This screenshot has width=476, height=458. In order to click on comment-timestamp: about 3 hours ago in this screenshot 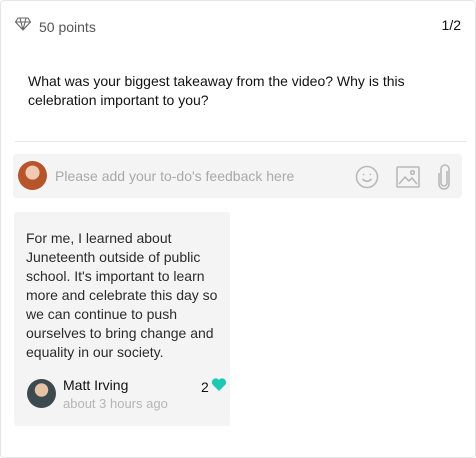, I will do `click(115, 403)`.